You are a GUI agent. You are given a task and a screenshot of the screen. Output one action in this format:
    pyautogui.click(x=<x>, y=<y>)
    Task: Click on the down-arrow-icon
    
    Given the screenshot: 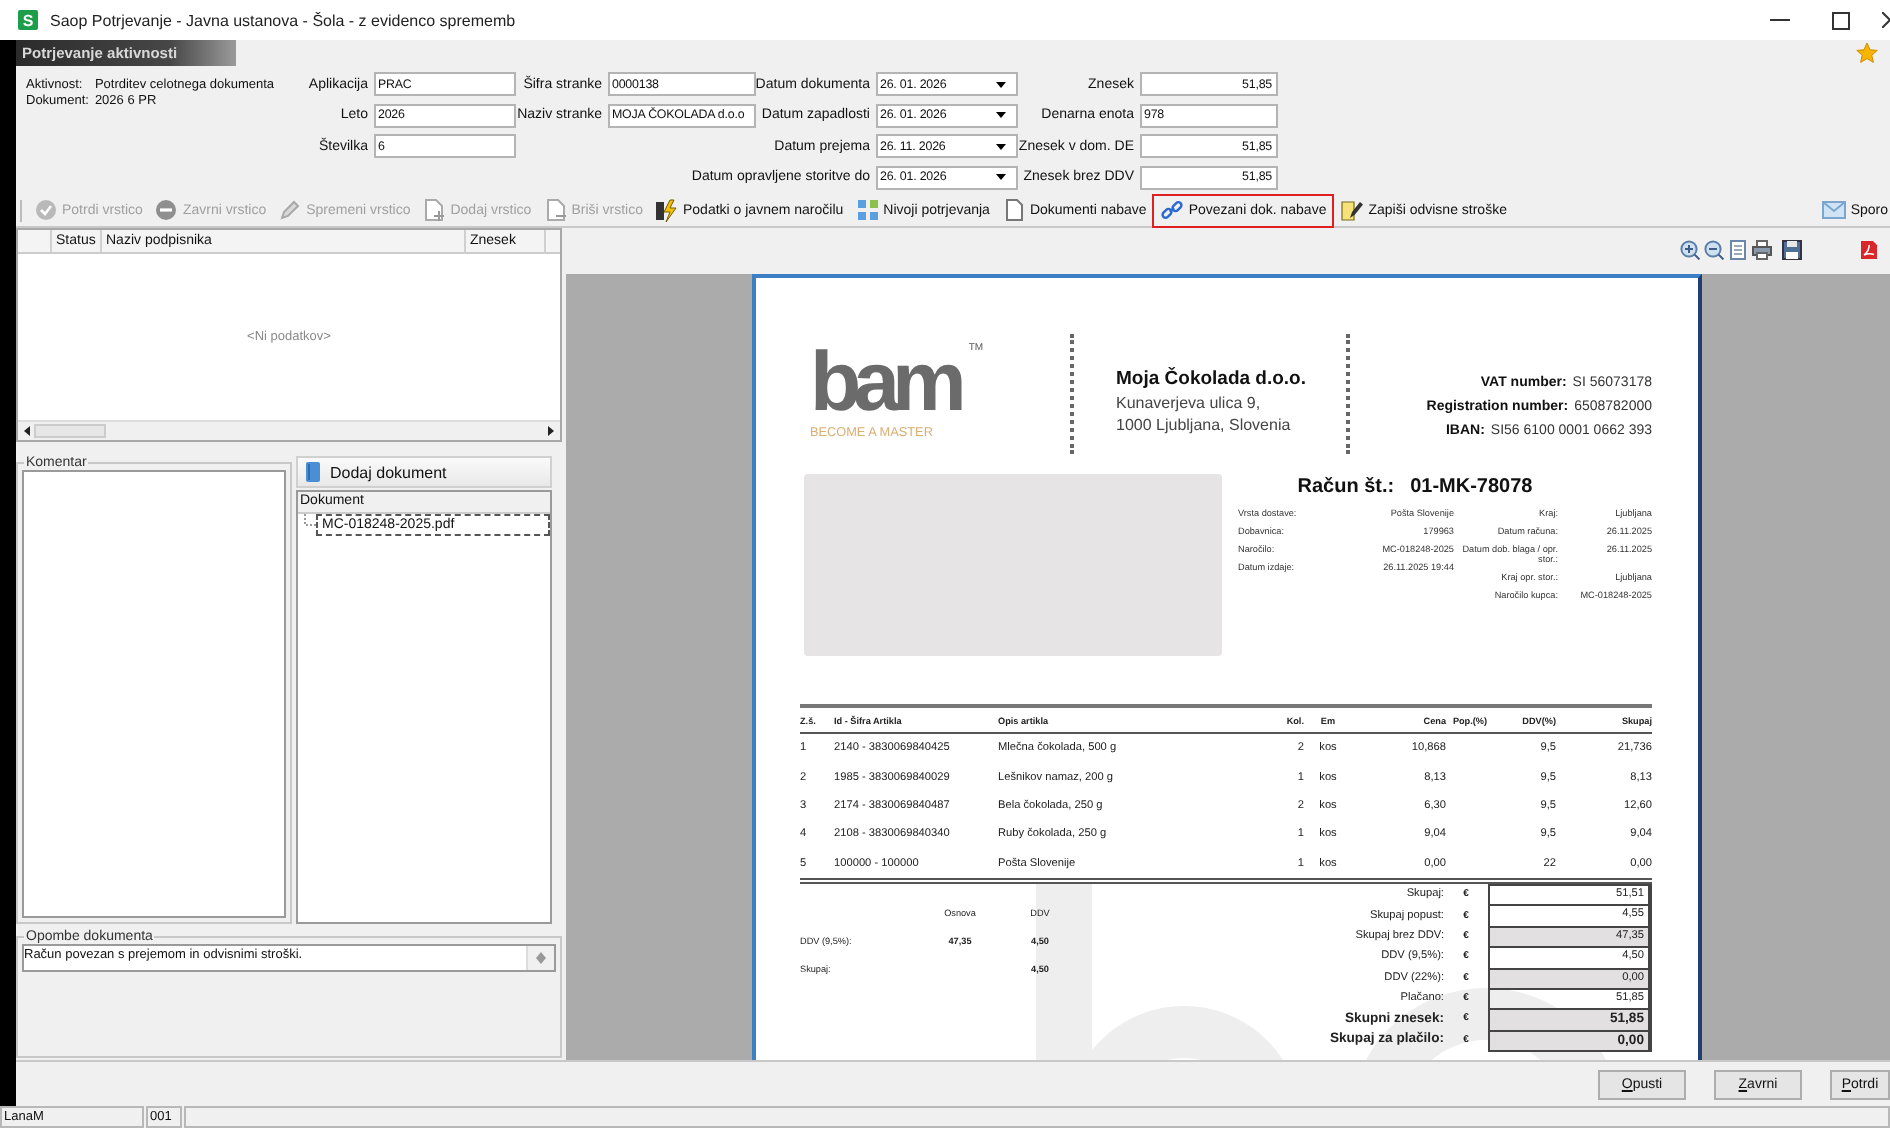 What is the action you would take?
    pyautogui.click(x=541, y=961)
    